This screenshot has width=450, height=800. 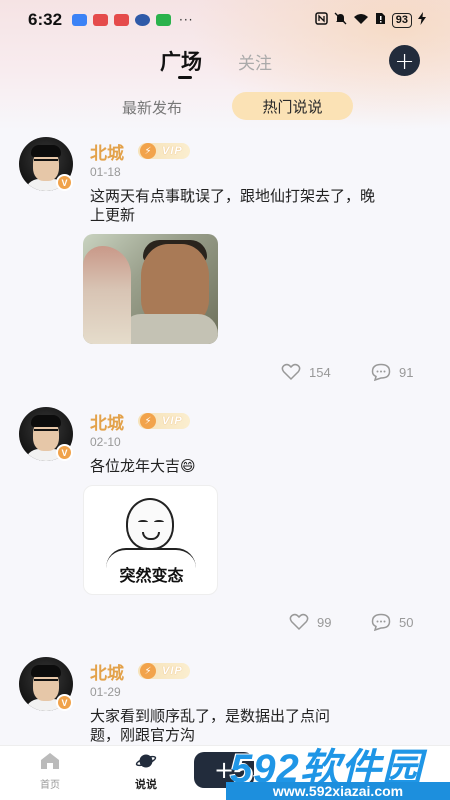 I want to click on post-image, so click(x=150, y=289).